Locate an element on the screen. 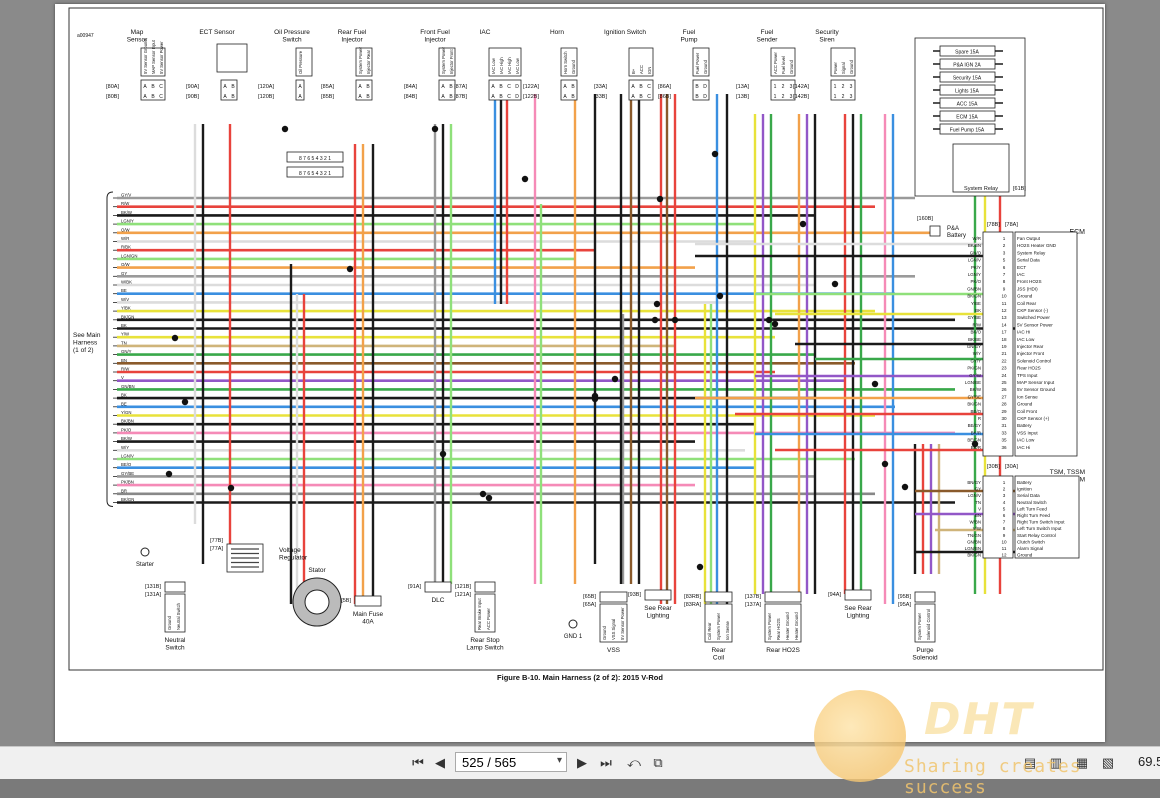  connector-pin-label: 3 is located at coordinates (851, 97).